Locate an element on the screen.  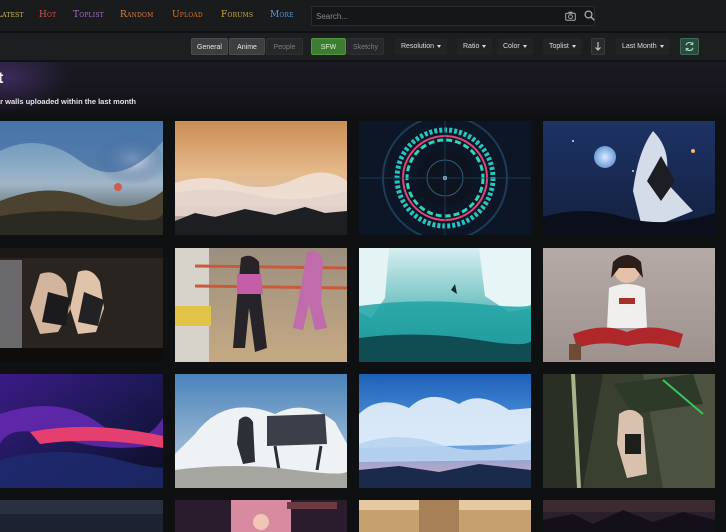
purity-sfw-toggle: SFW is located at coordinates (328, 46).